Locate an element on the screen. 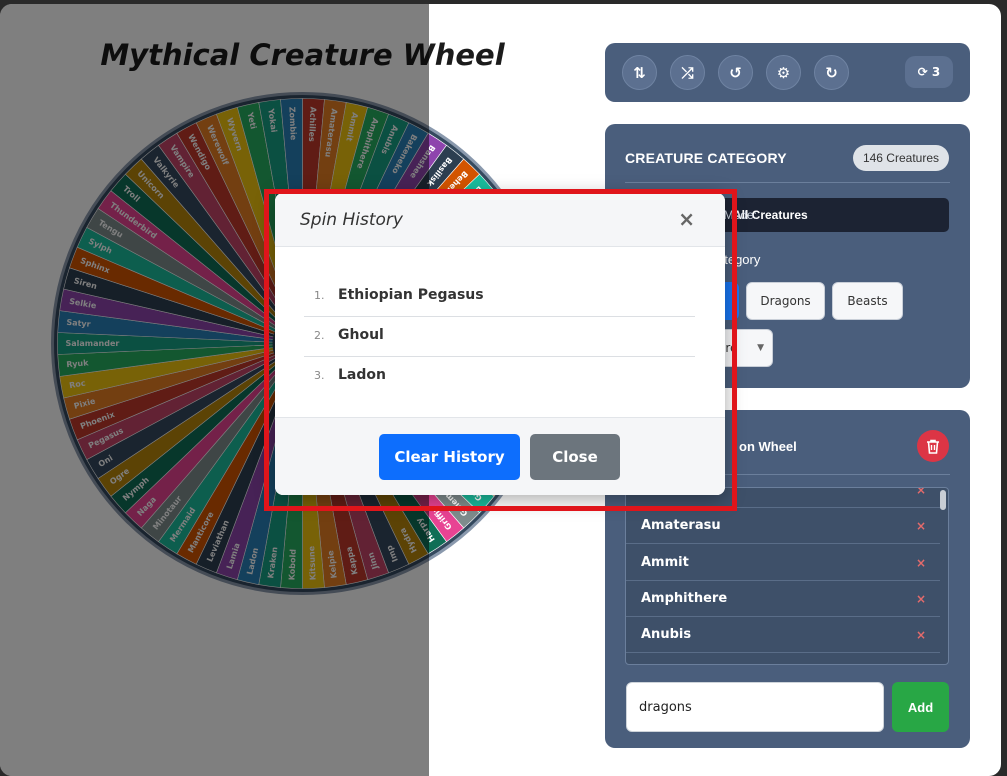 The image size is (1007, 776). sort-button: ⇅ is located at coordinates (639, 72).